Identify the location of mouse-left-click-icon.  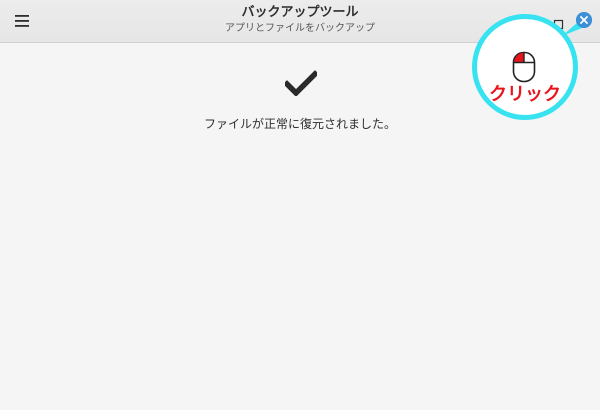
(524, 67).